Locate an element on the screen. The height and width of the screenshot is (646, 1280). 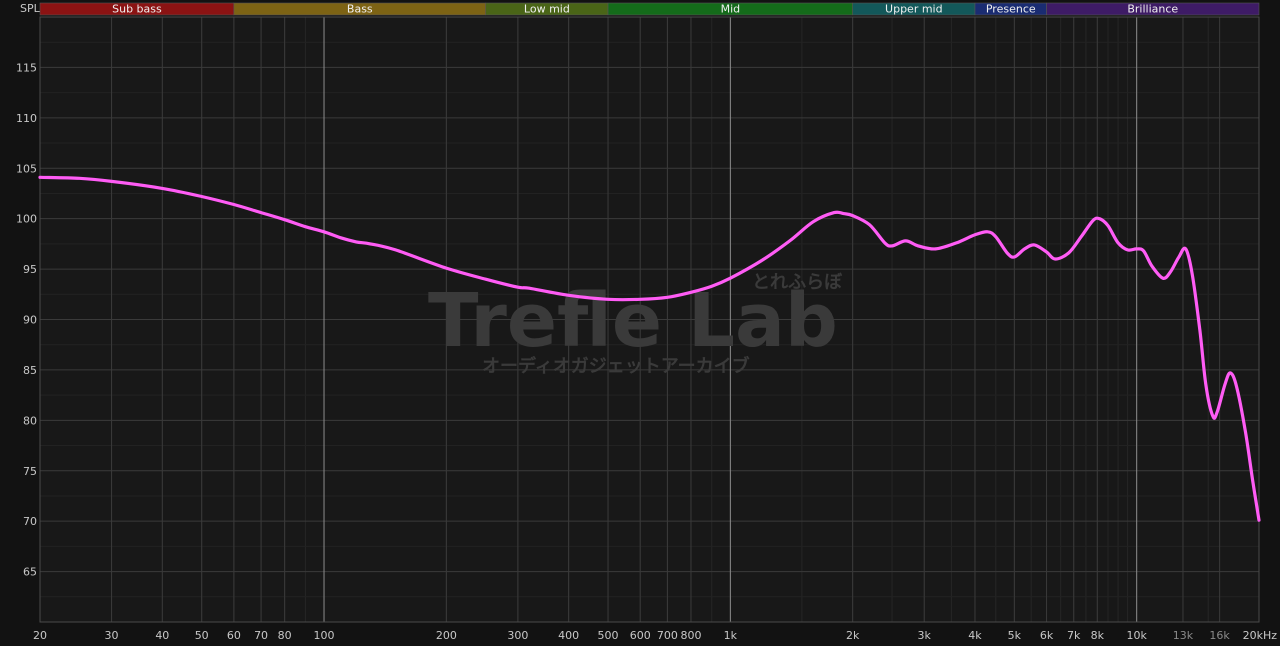
y-tick-label: 100 is located at coordinates (26, 219).